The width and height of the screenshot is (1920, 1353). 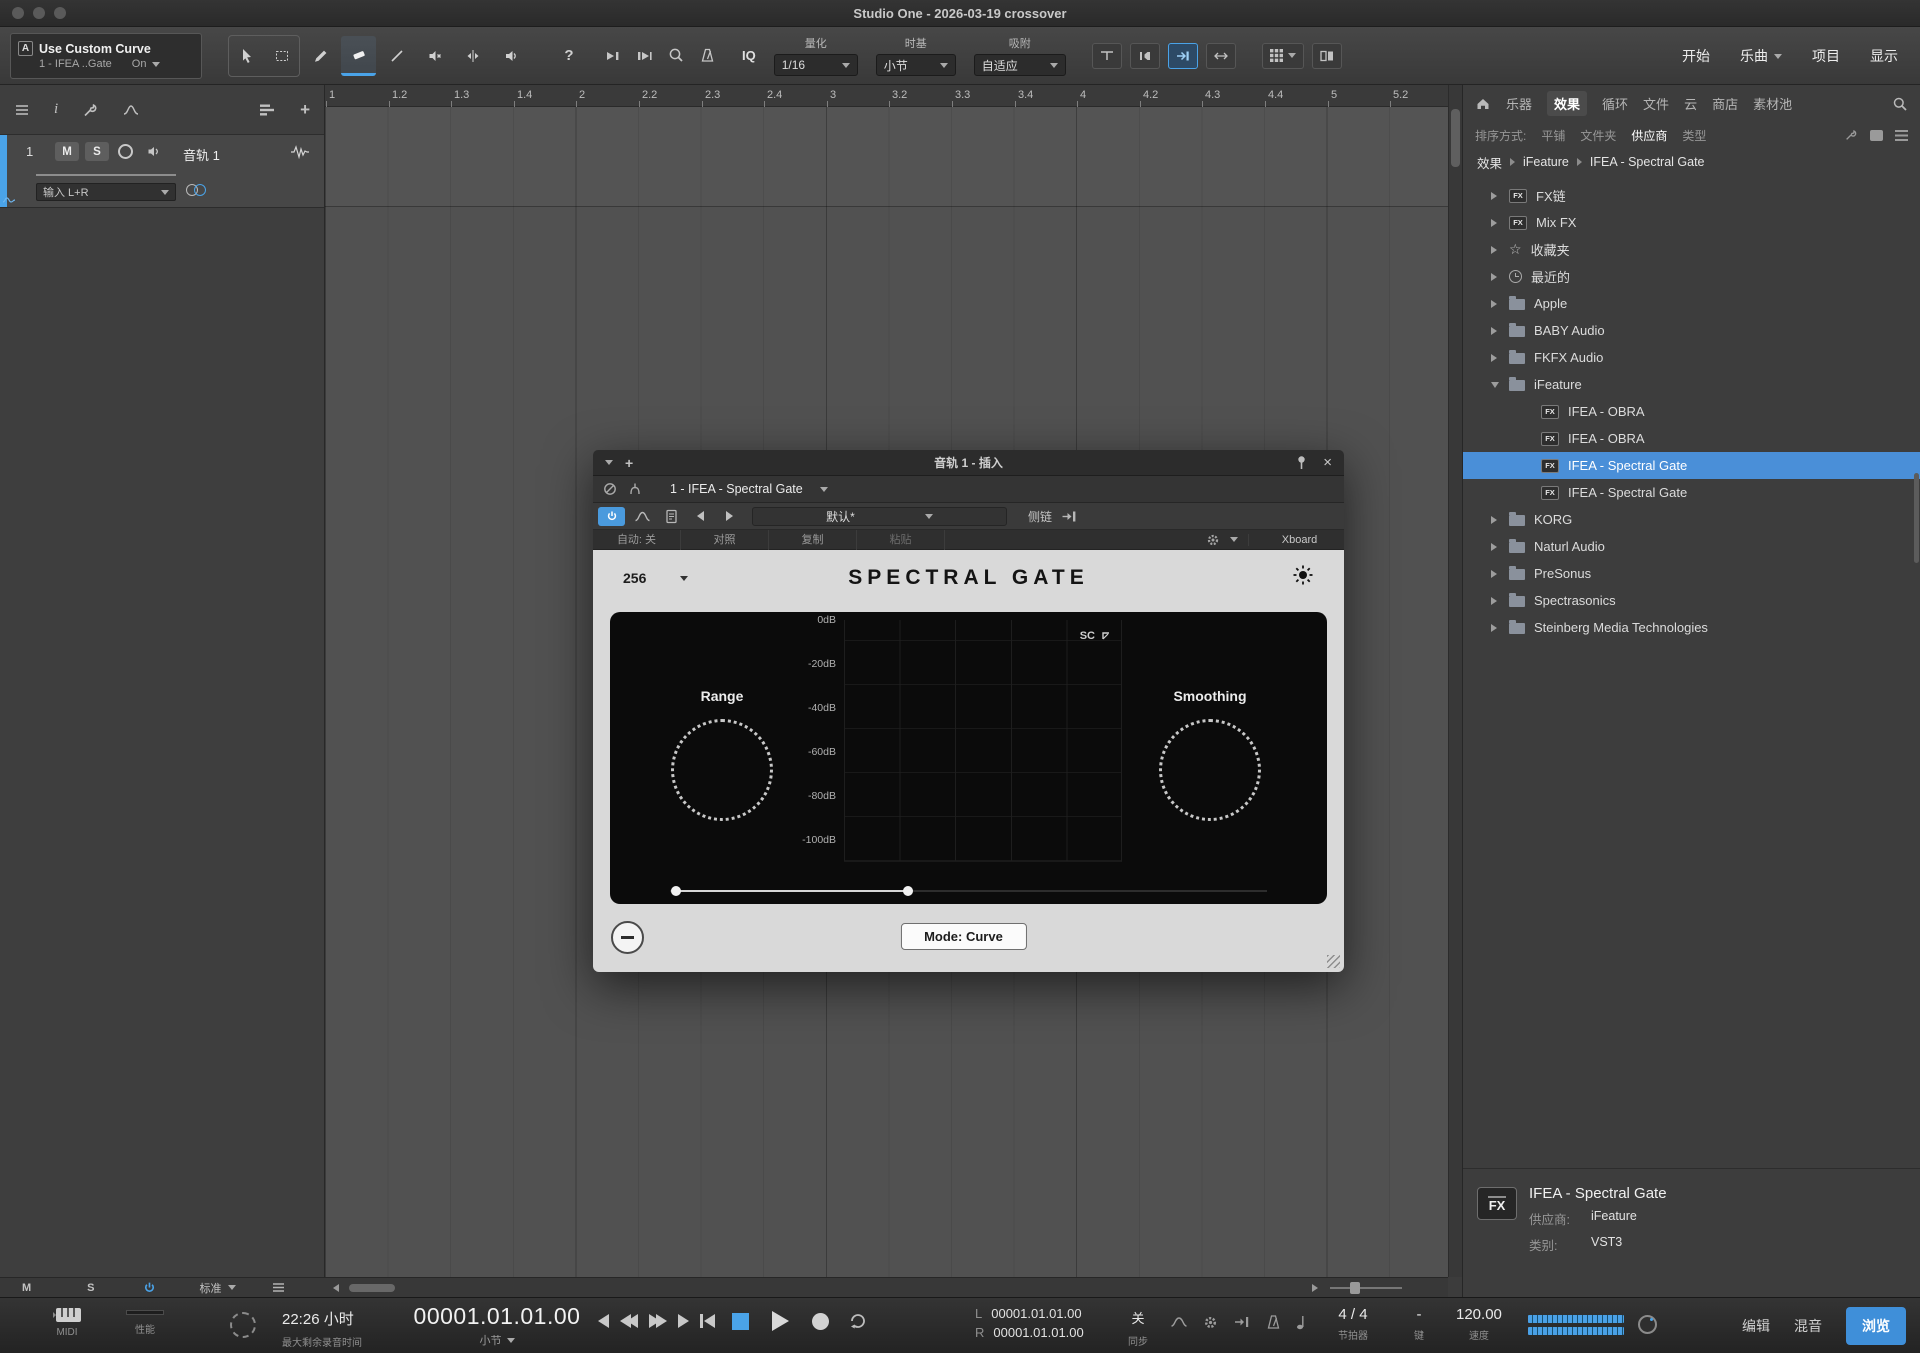 I want to click on global-solo-button: S, so click(x=90, y=1288).